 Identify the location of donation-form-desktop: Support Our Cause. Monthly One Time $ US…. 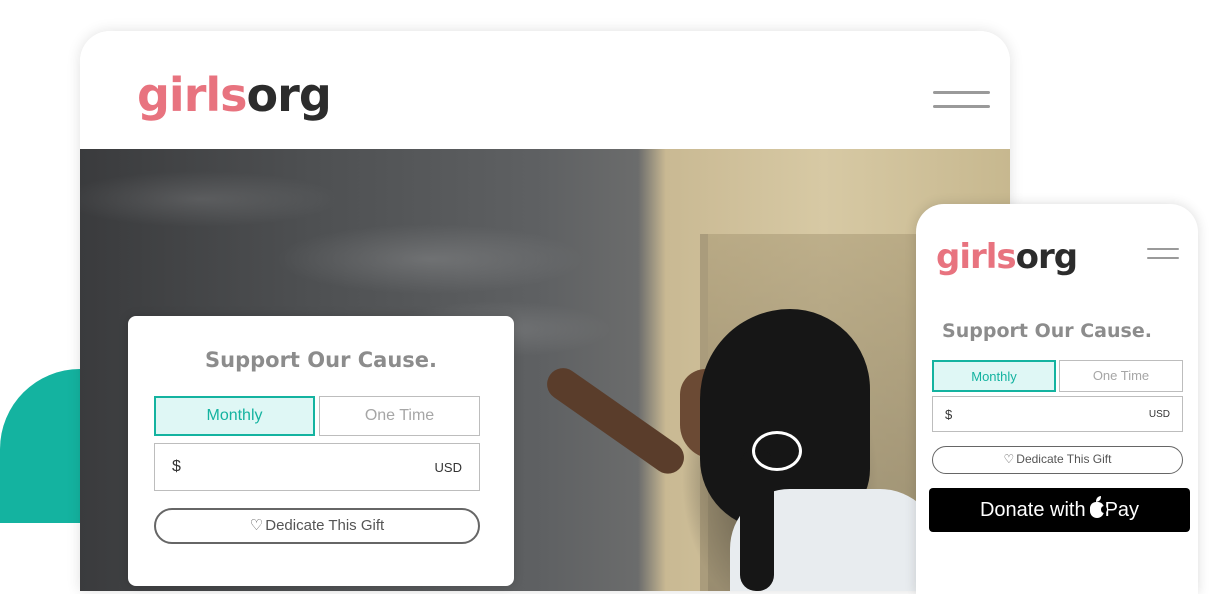
(321, 451).